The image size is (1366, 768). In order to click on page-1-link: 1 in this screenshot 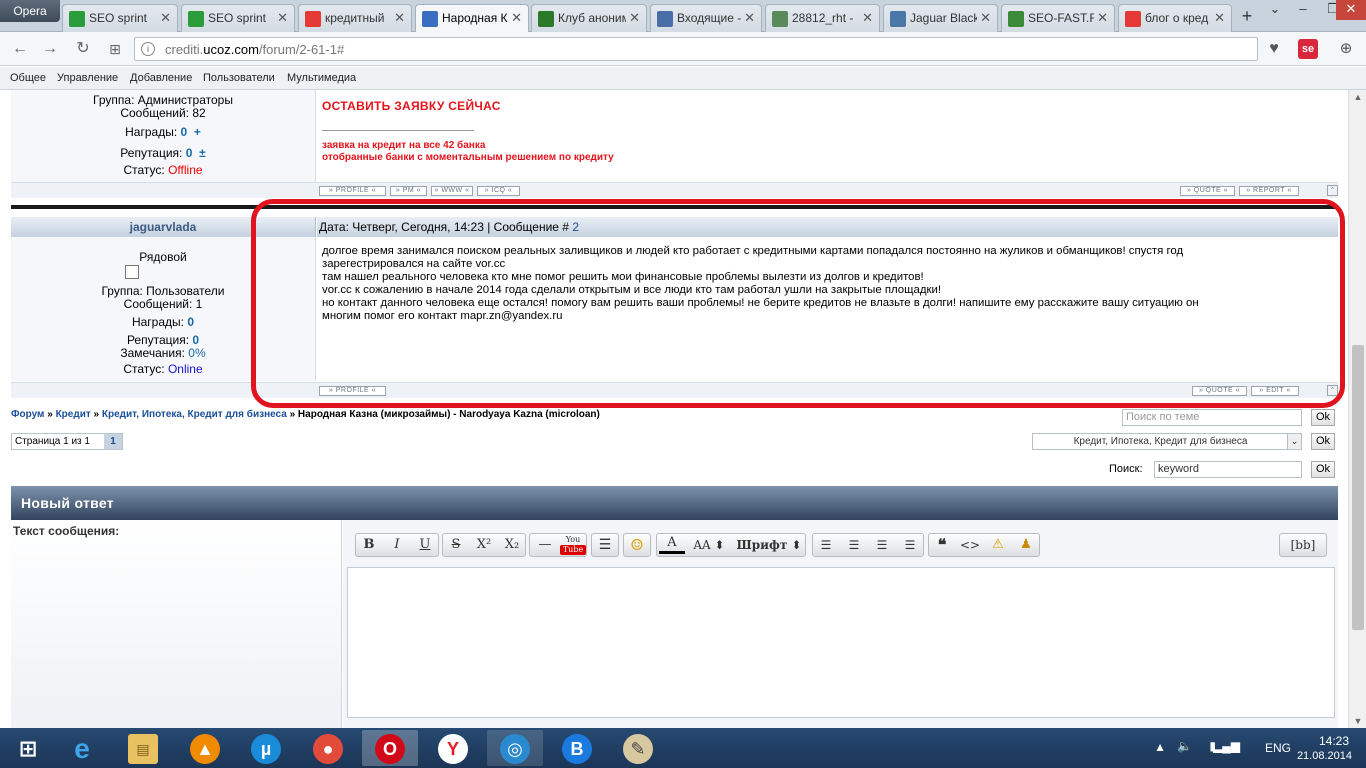, I will do `click(113, 441)`.